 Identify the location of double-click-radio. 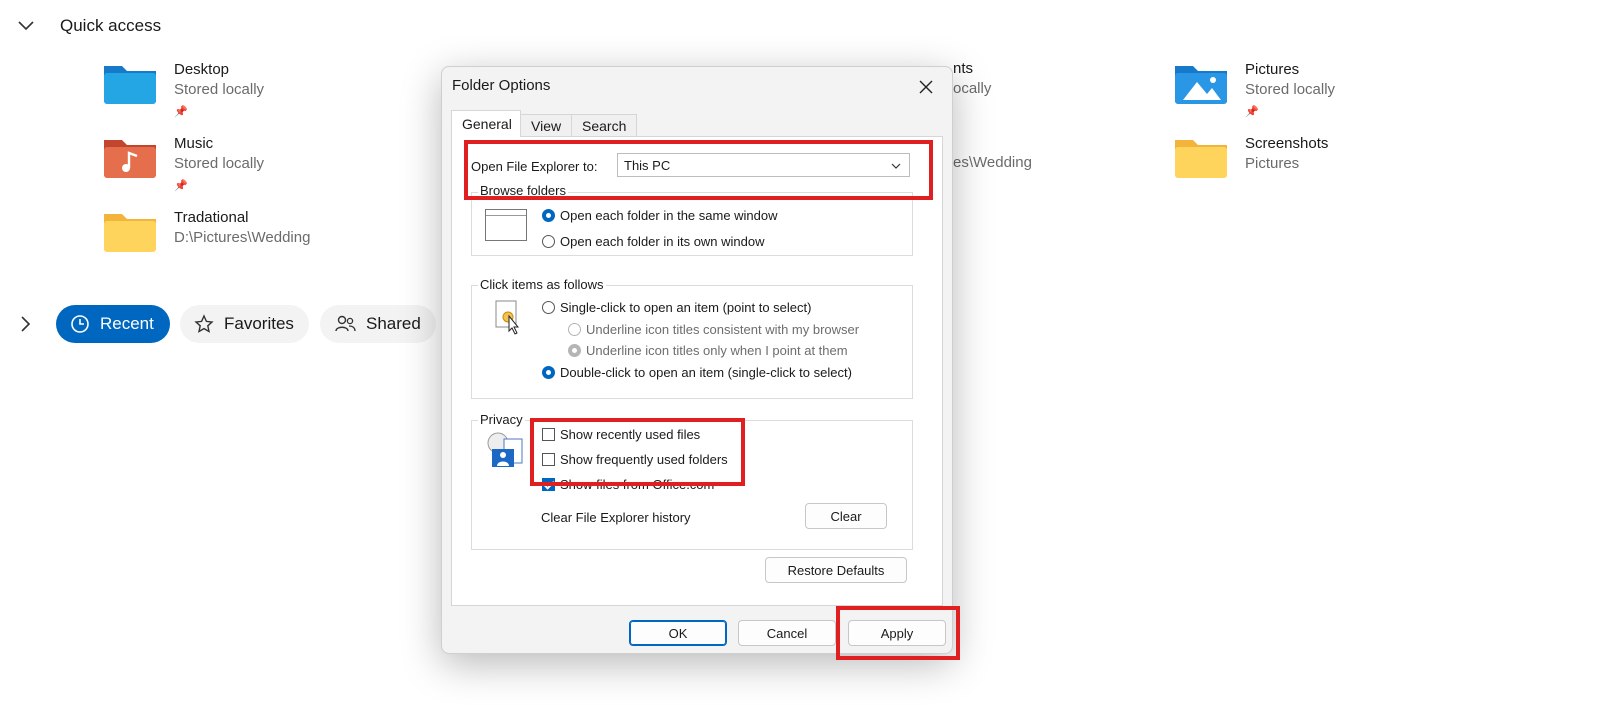
(548, 372).